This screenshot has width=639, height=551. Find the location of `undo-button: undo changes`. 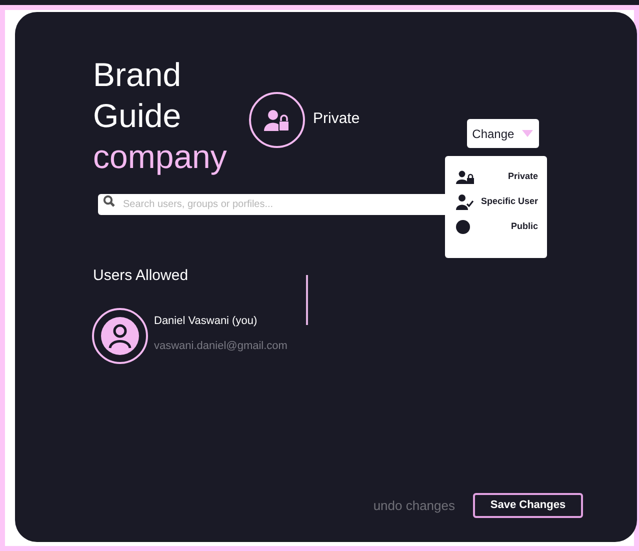

undo-button: undo changes is located at coordinates (414, 506).